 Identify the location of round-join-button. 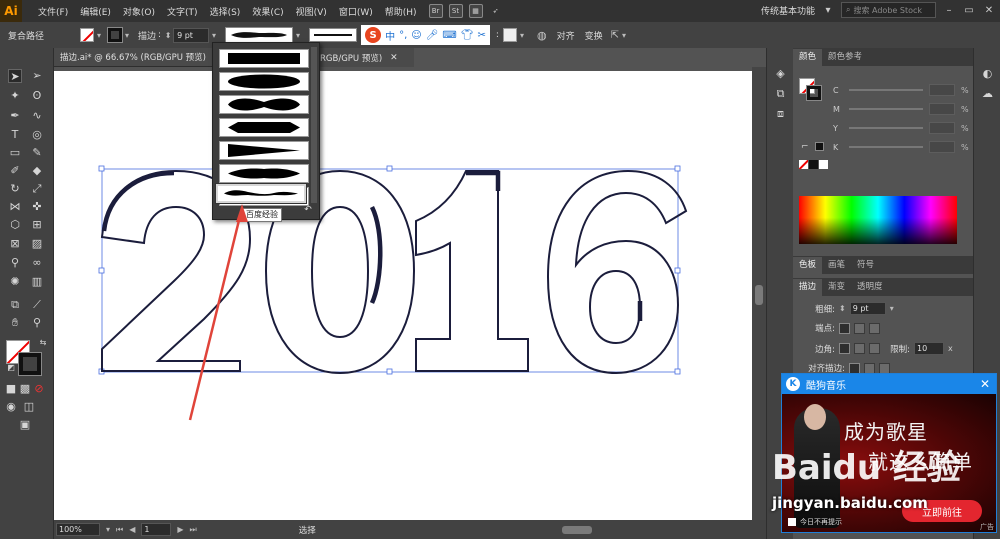
(859, 348).